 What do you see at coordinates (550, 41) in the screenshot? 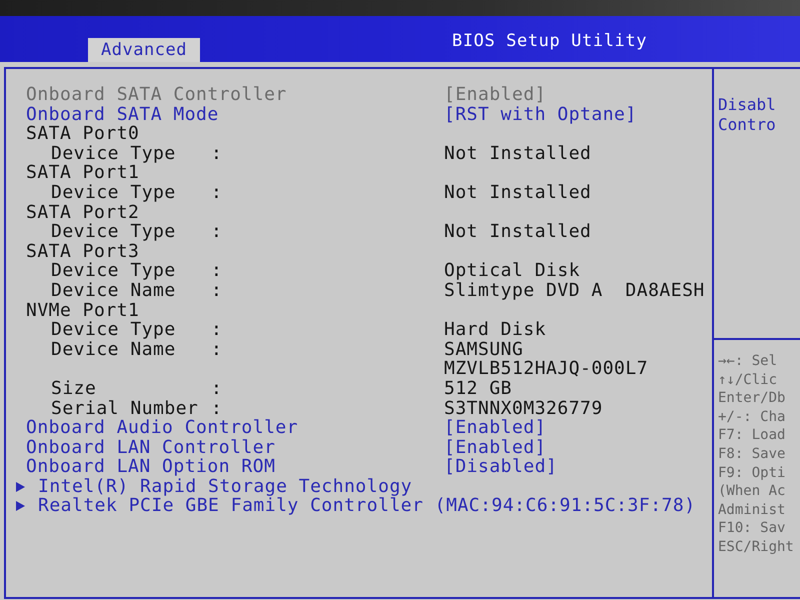
I see `window-title: BIOS Setup Utility` at bounding box center [550, 41].